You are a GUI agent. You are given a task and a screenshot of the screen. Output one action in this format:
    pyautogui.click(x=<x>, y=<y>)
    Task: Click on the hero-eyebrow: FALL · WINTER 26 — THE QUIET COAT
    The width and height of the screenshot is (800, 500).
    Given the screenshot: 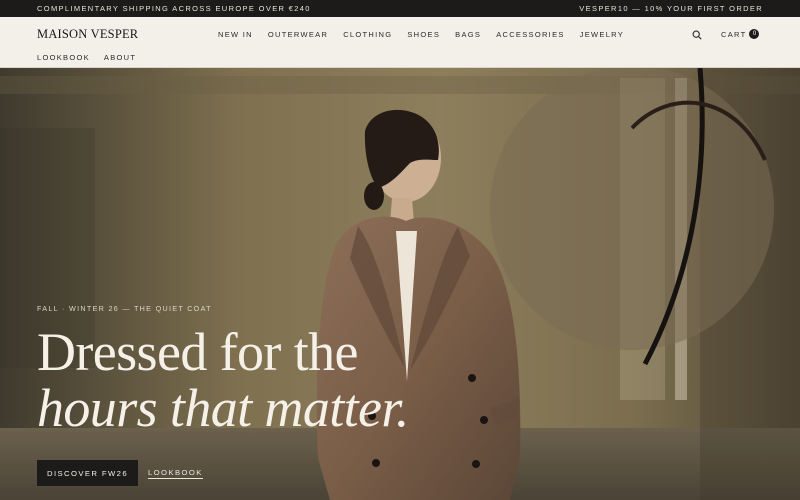 What is the action you would take?
    pyautogui.click(x=124, y=308)
    